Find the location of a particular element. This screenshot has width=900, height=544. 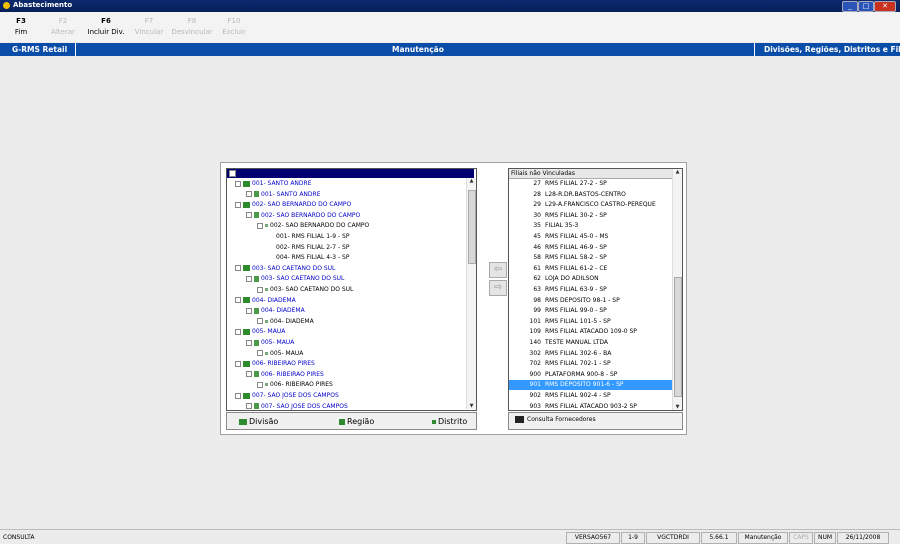

tree-node-divisao: 002- SAO BERNARDO DO CAMPO is located at coordinates (293, 206).